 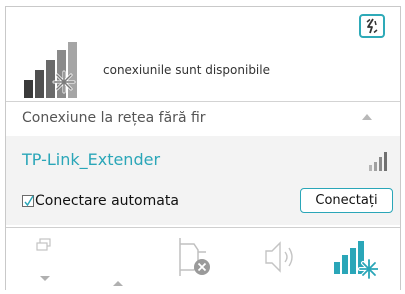 I want to click on signal-strength-icon, so click(x=379, y=161).